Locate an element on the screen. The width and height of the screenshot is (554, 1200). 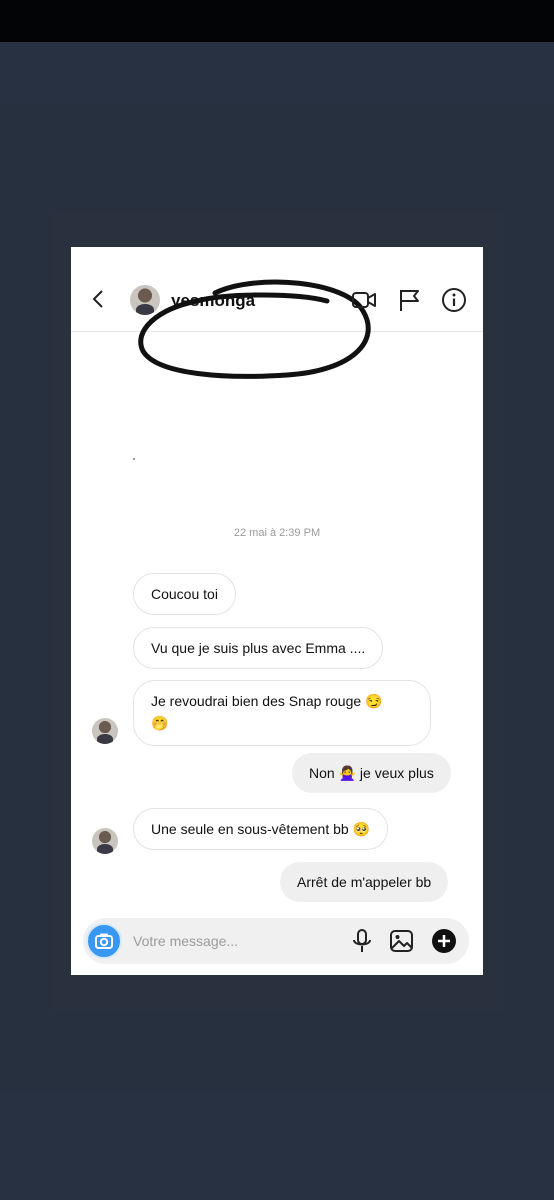
message-text: je veux plus is located at coordinates (396, 773).